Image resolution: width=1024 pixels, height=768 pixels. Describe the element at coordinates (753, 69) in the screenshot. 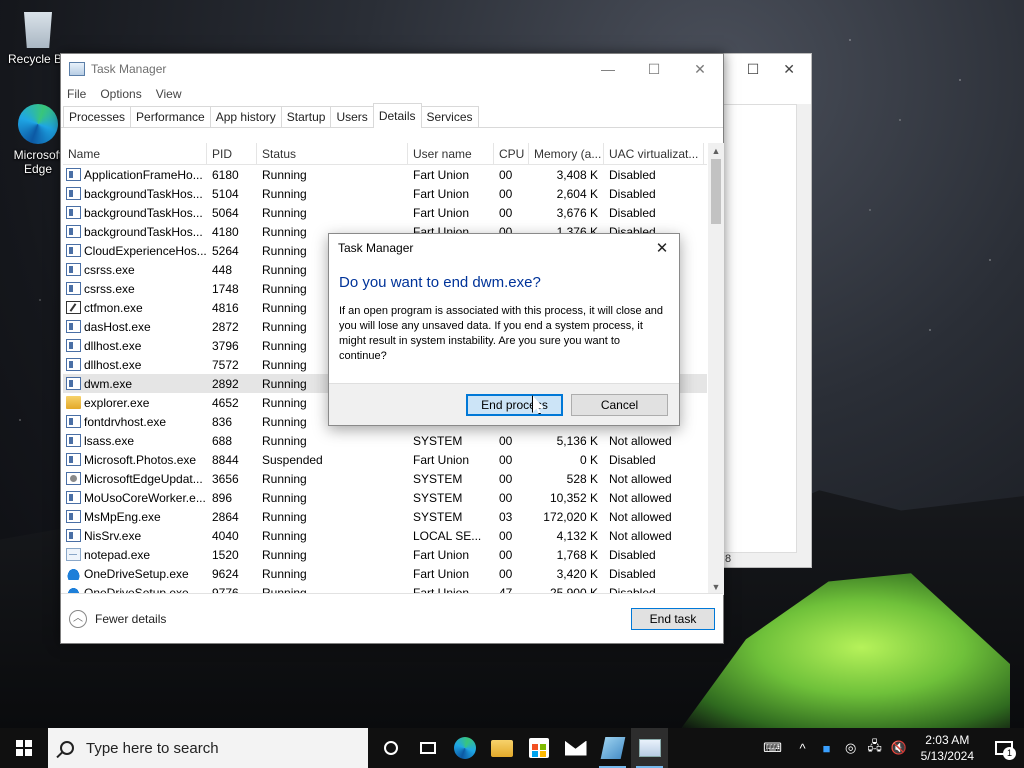

I see `maximize-icon: ☐` at that location.